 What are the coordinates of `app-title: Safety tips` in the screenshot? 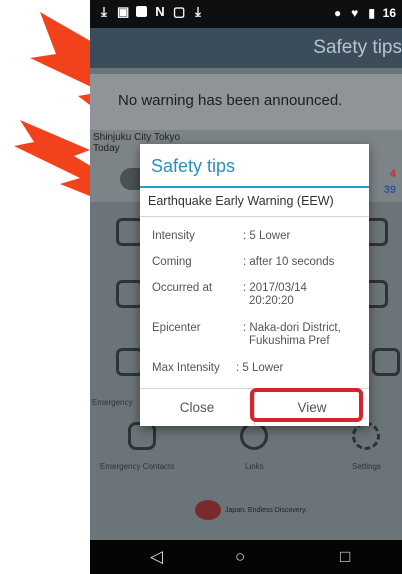 It's located at (357, 47).